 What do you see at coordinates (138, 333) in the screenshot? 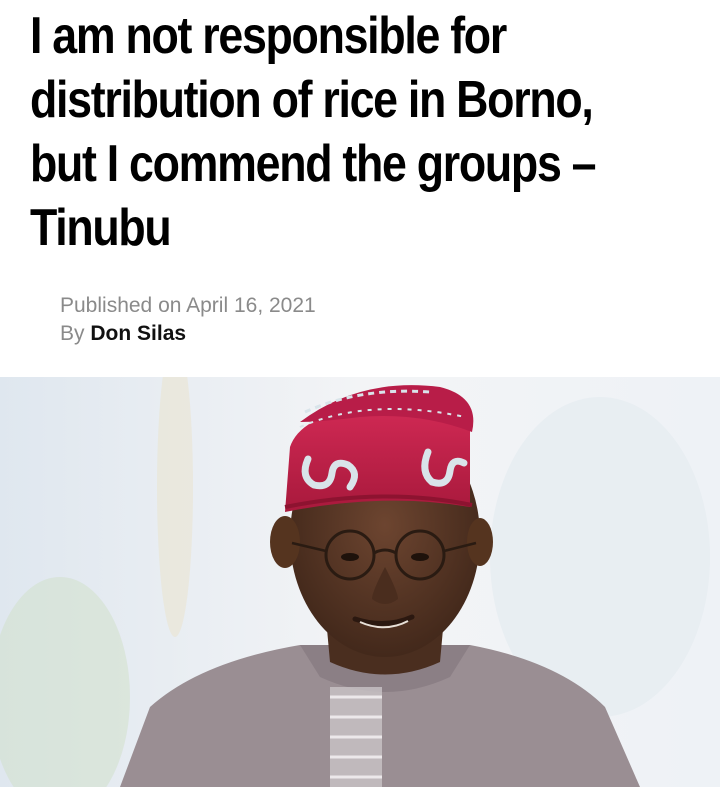
I see `author-name: Don Silas` at bounding box center [138, 333].